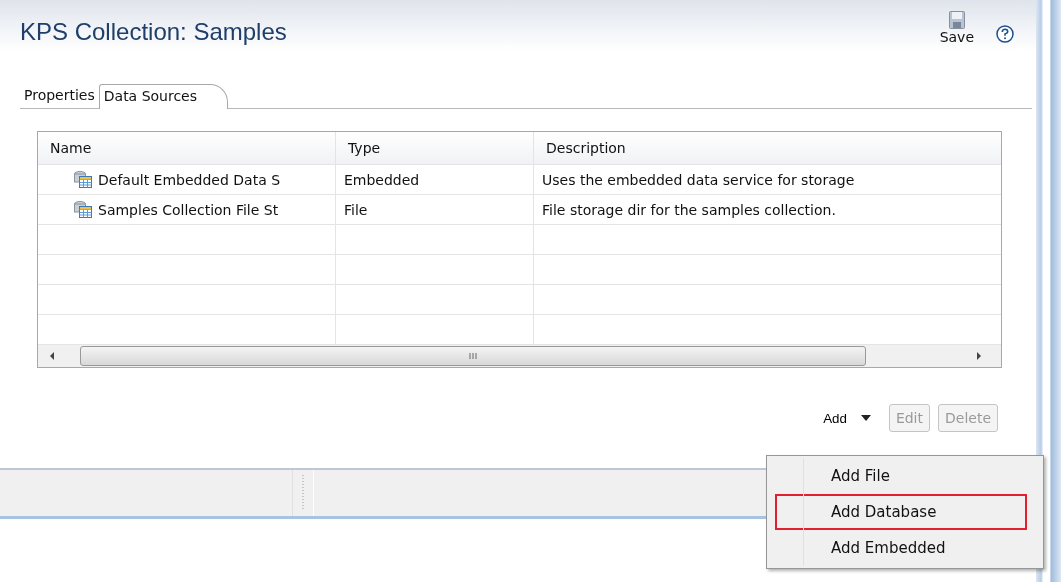  I want to click on menu-item: Add File, so click(901, 476).